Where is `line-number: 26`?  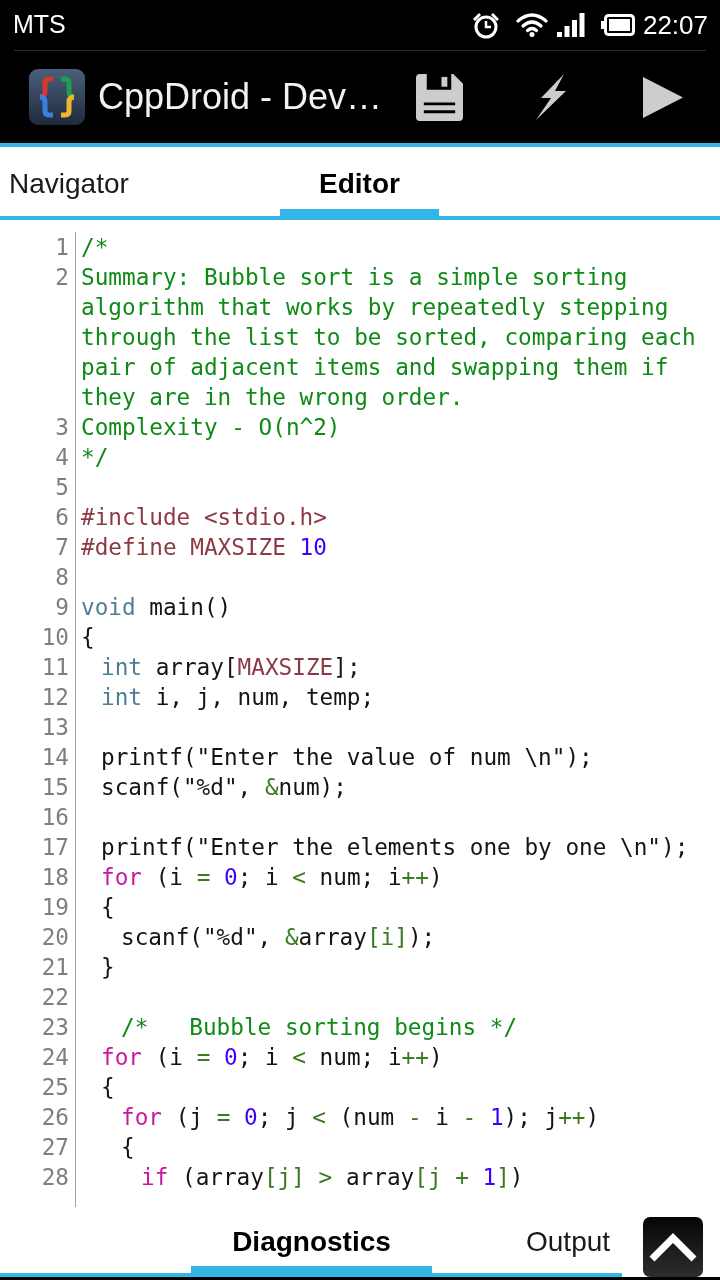
line-number: 26 is located at coordinates (55, 1117).